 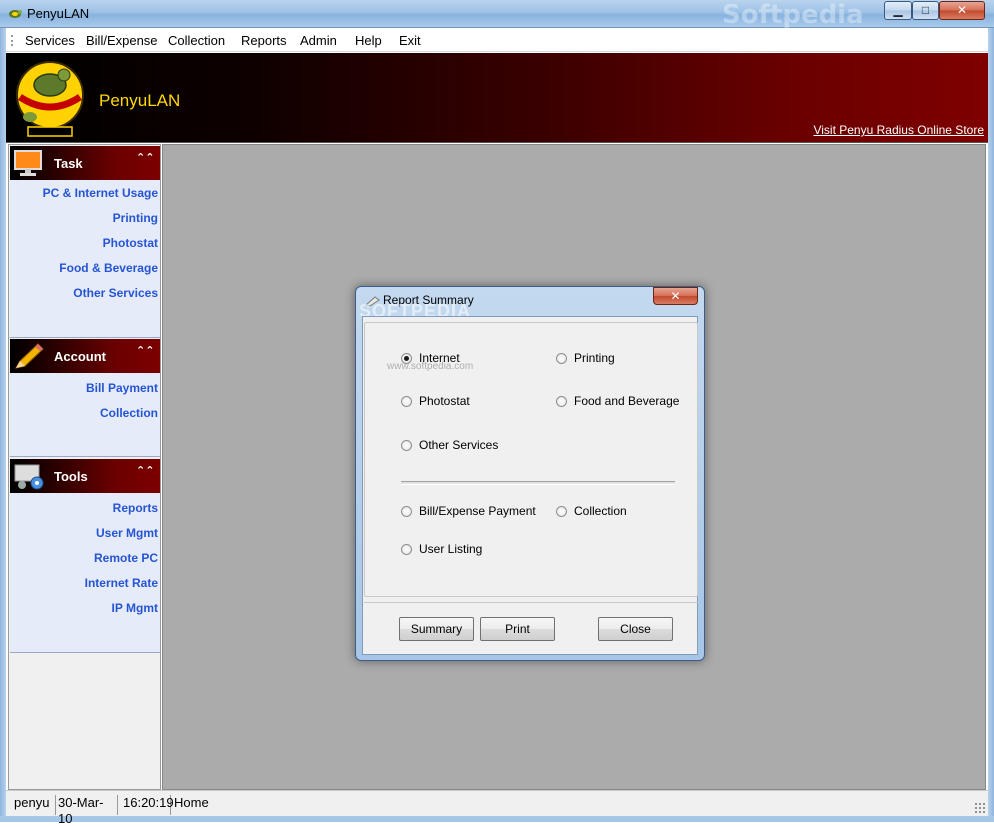 I want to click on menu-help: Help, so click(x=368, y=40).